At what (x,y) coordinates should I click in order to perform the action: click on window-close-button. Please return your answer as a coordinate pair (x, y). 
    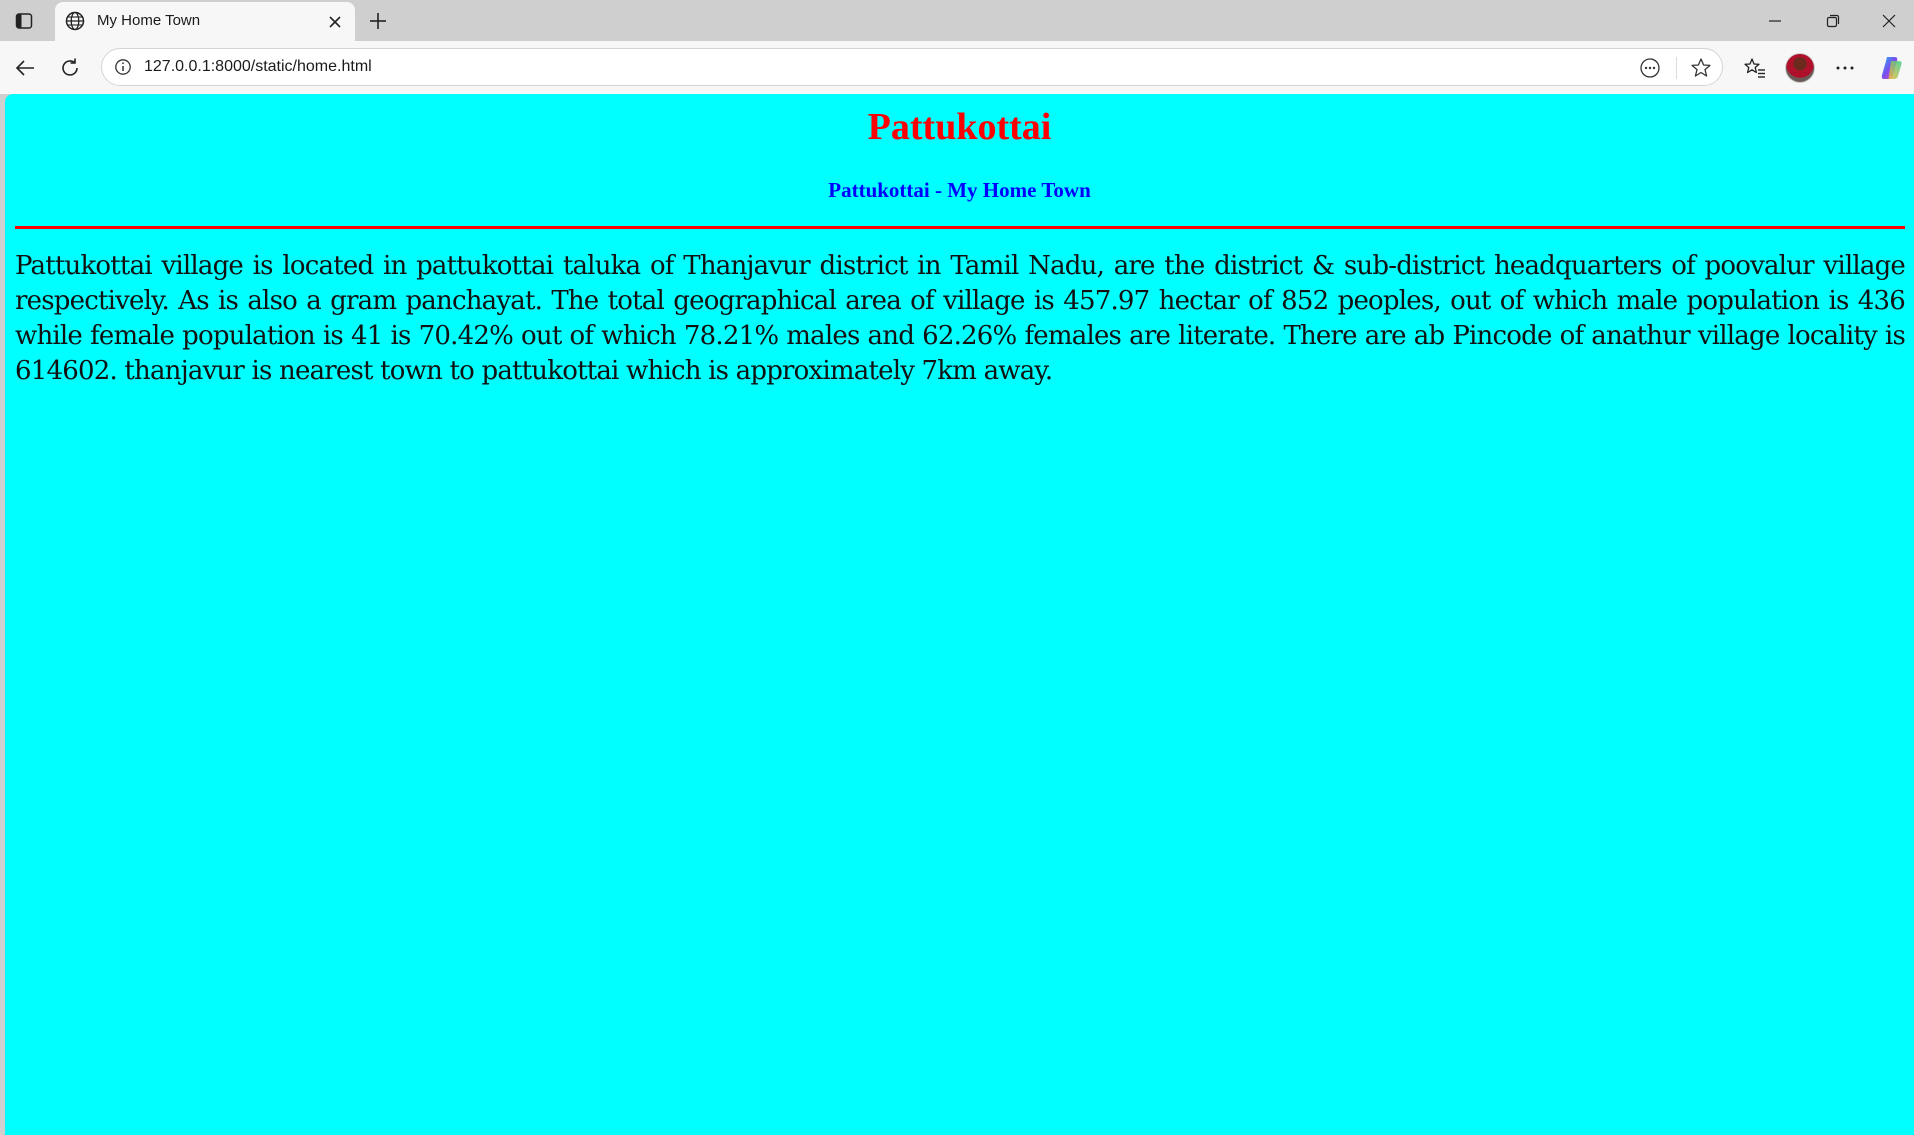
    Looking at the image, I should click on (1889, 21).